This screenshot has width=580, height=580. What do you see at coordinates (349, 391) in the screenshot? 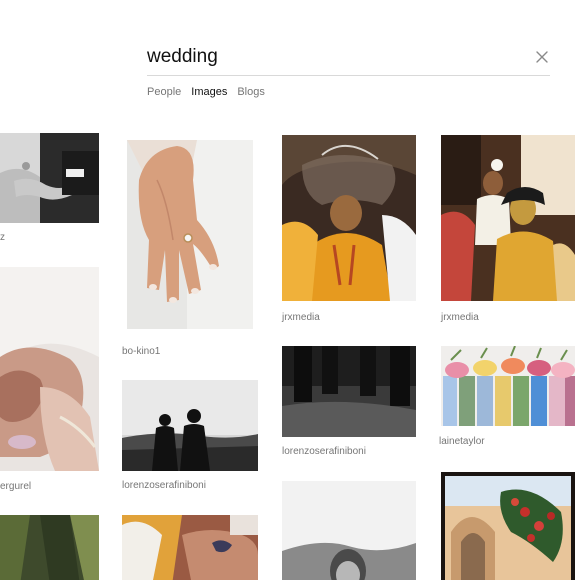
I see `result-photo-bw-legs` at bounding box center [349, 391].